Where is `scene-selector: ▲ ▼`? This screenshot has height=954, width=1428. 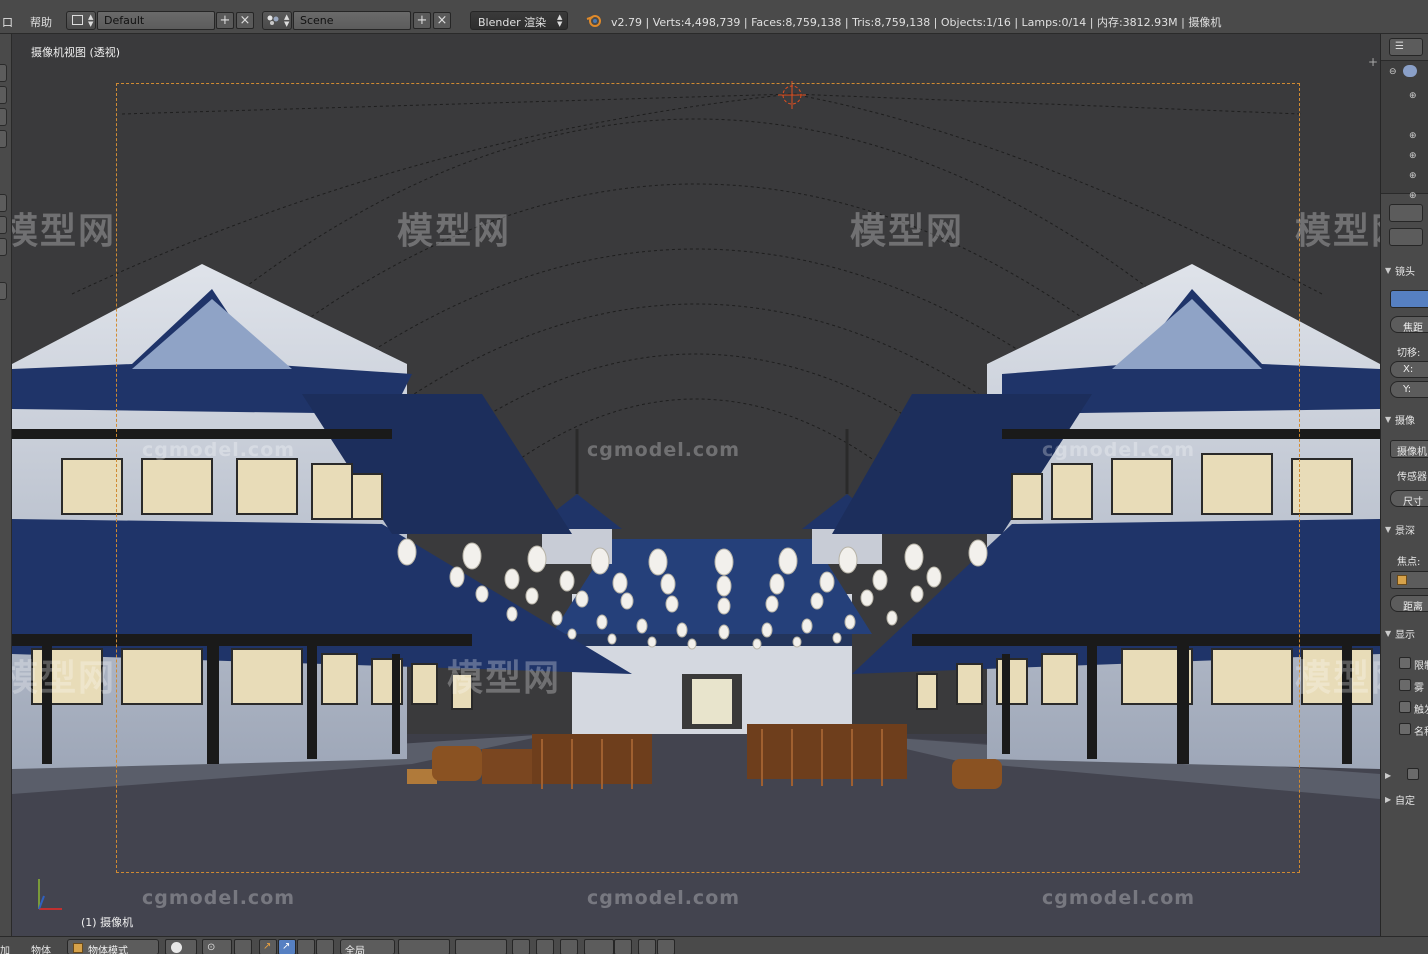
scene-selector: ▲ ▼ is located at coordinates (277, 20).